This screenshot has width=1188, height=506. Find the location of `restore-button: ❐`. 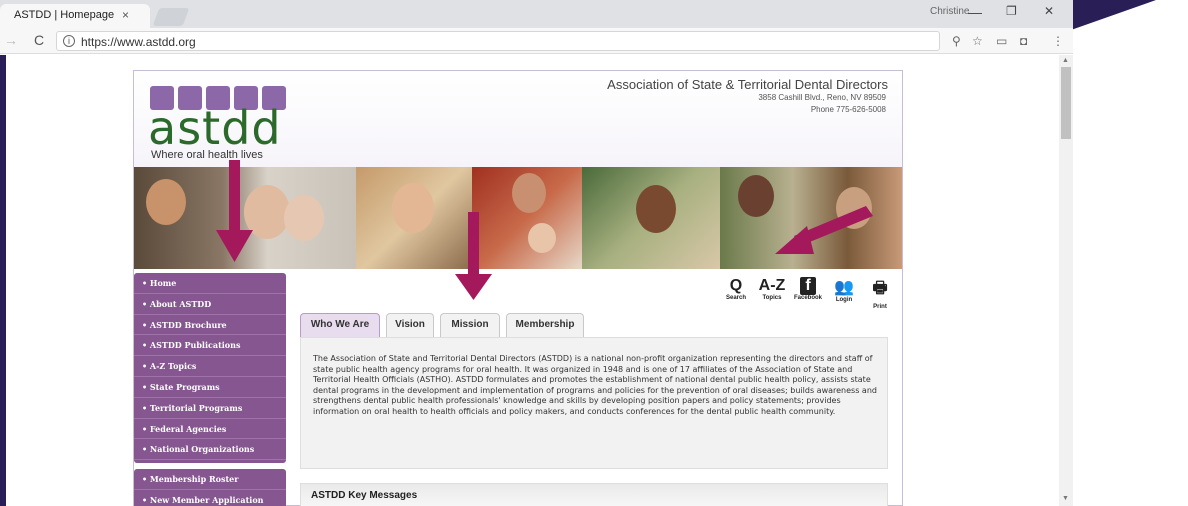

restore-button: ❐ is located at coordinates (1011, 11).